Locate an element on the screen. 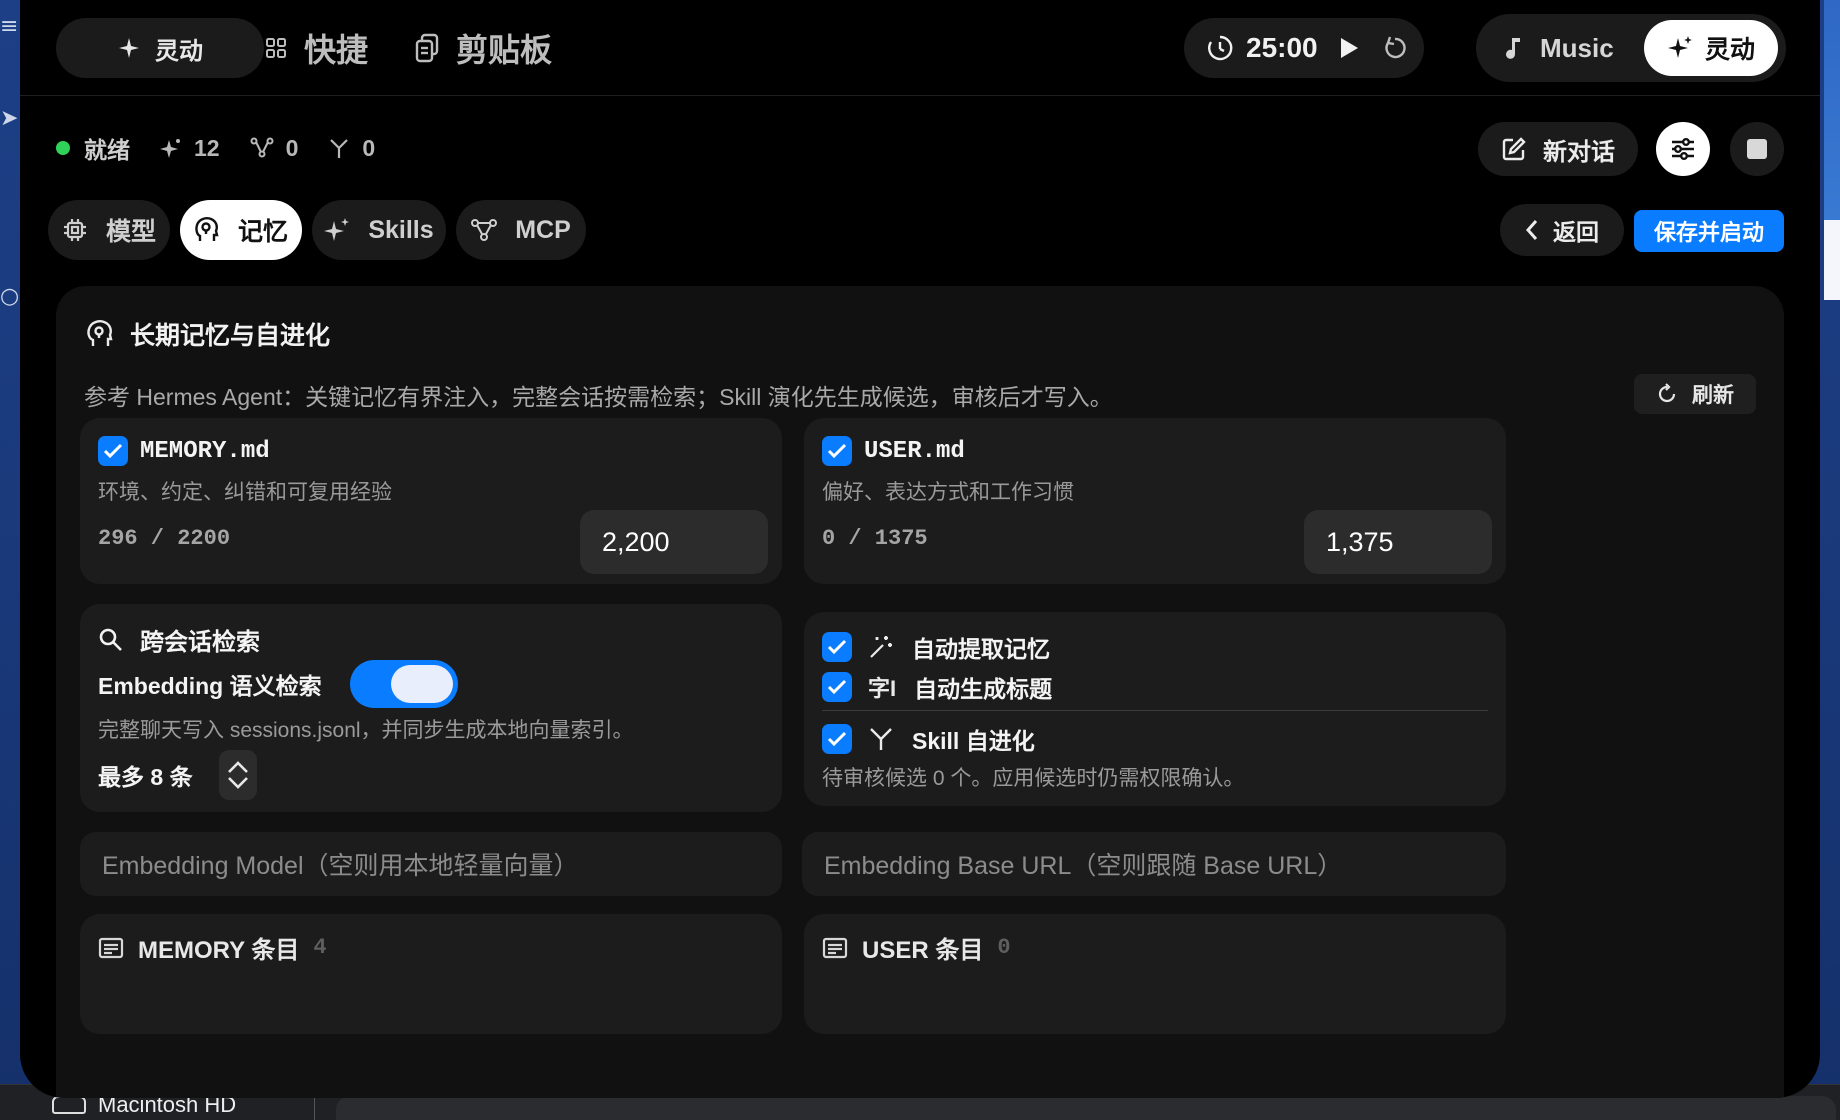  new-chat-button: 新对话 is located at coordinates (1558, 149).